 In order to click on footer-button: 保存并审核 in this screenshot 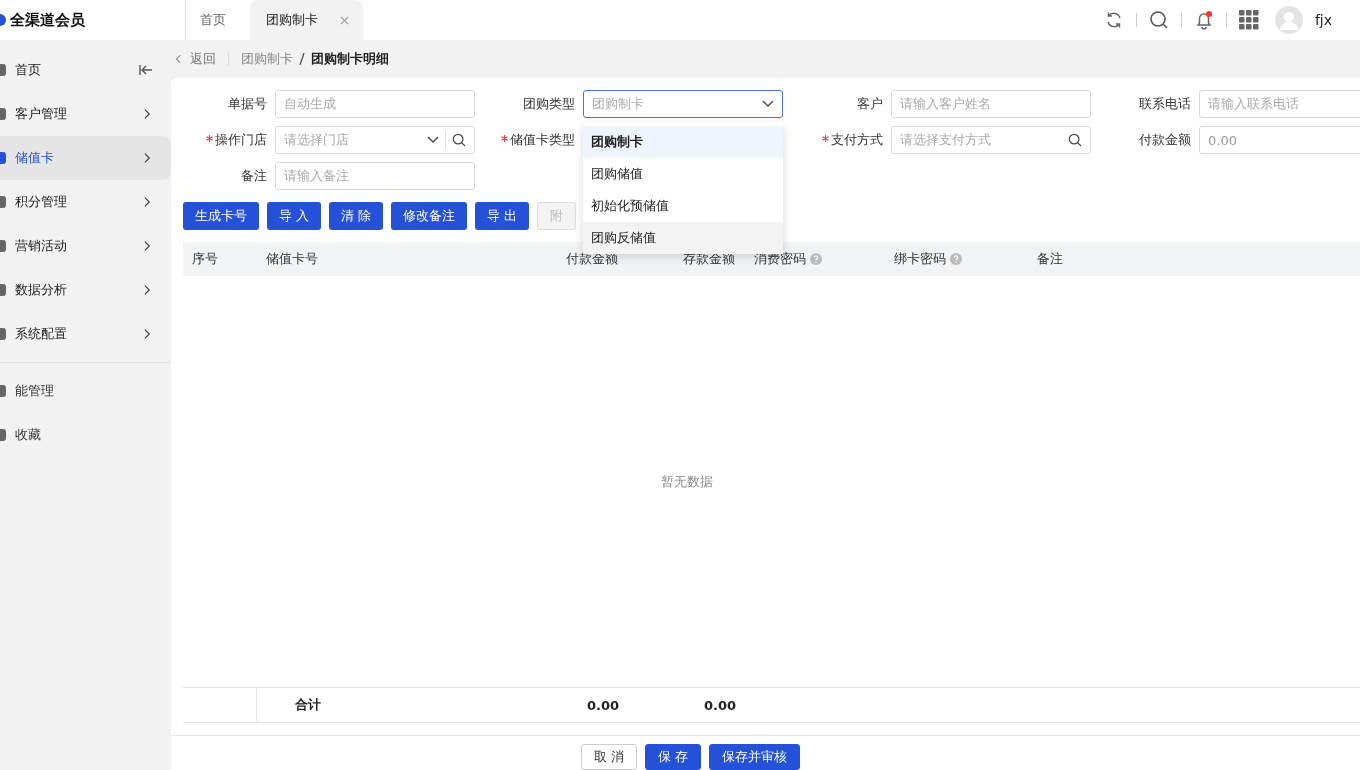, I will do `click(755, 757)`.